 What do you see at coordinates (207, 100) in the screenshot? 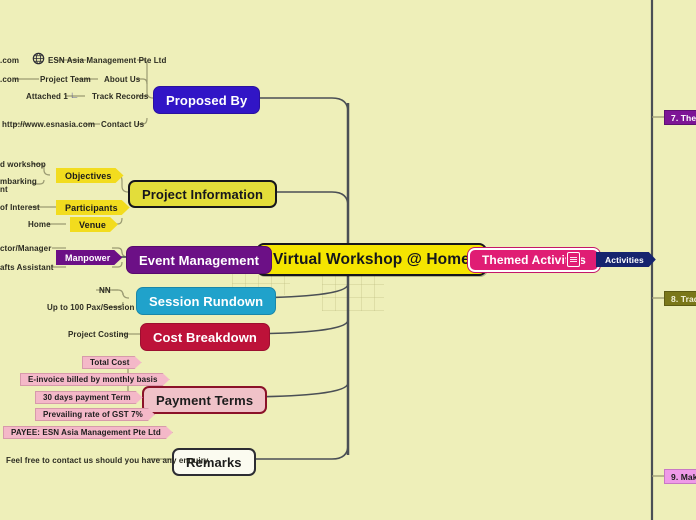
I see `branch-proposed-by: Proposed By` at bounding box center [207, 100].